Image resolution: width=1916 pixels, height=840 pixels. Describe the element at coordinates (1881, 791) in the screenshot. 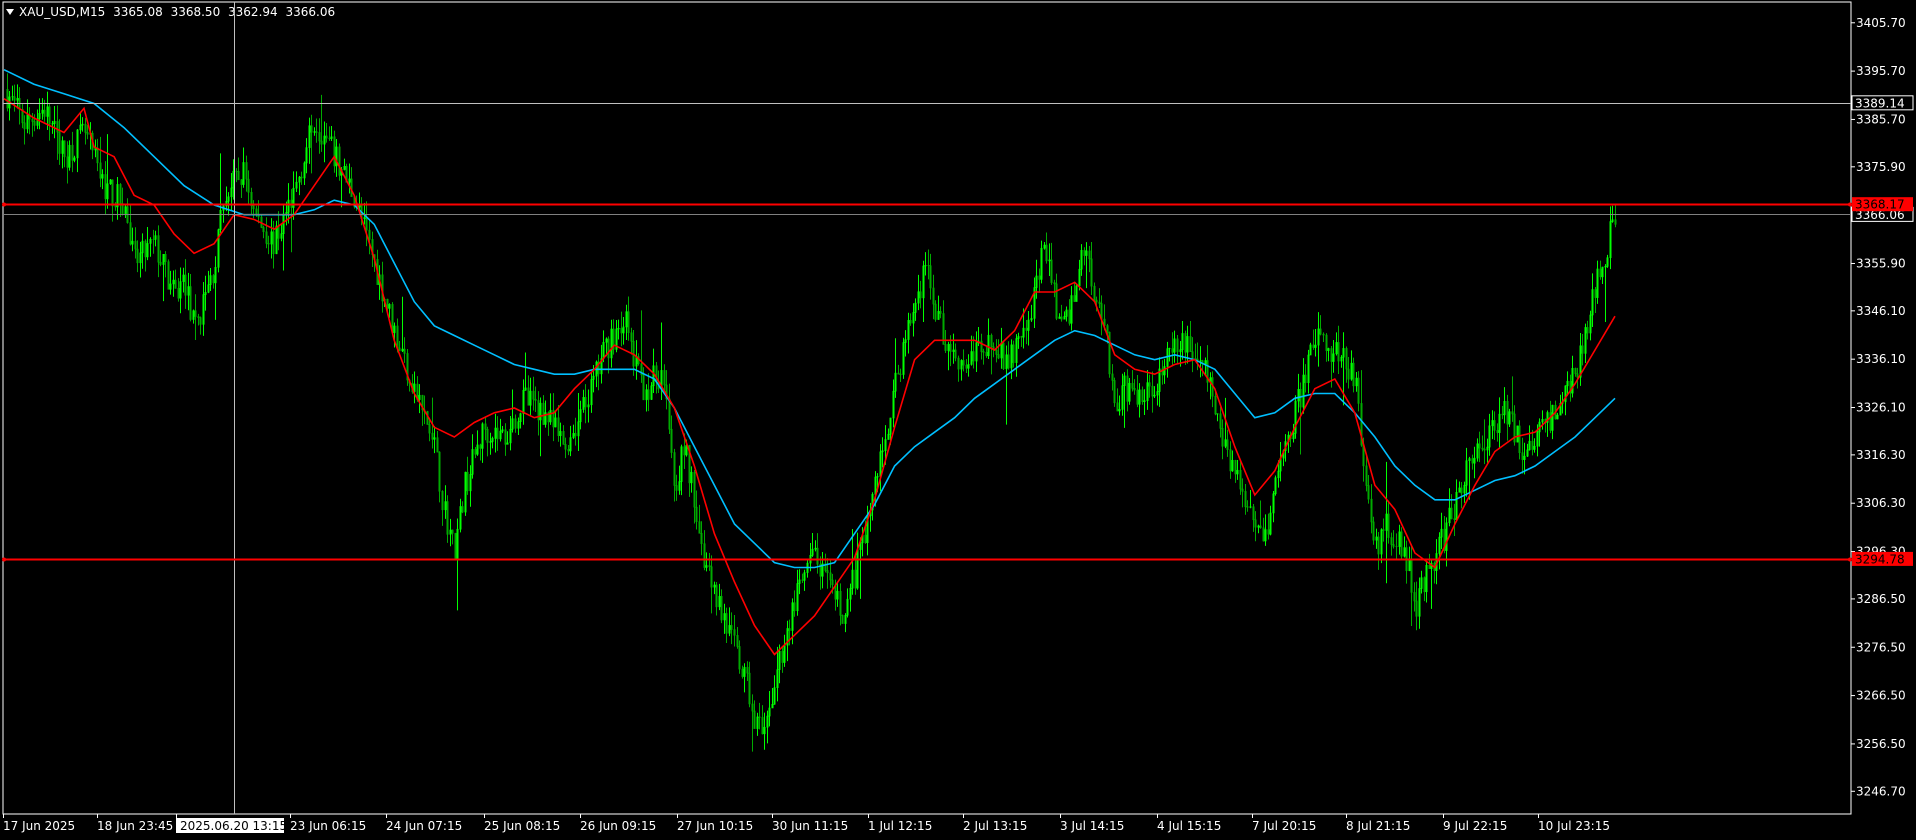

I see `y-tick-label: 3246.70` at that location.